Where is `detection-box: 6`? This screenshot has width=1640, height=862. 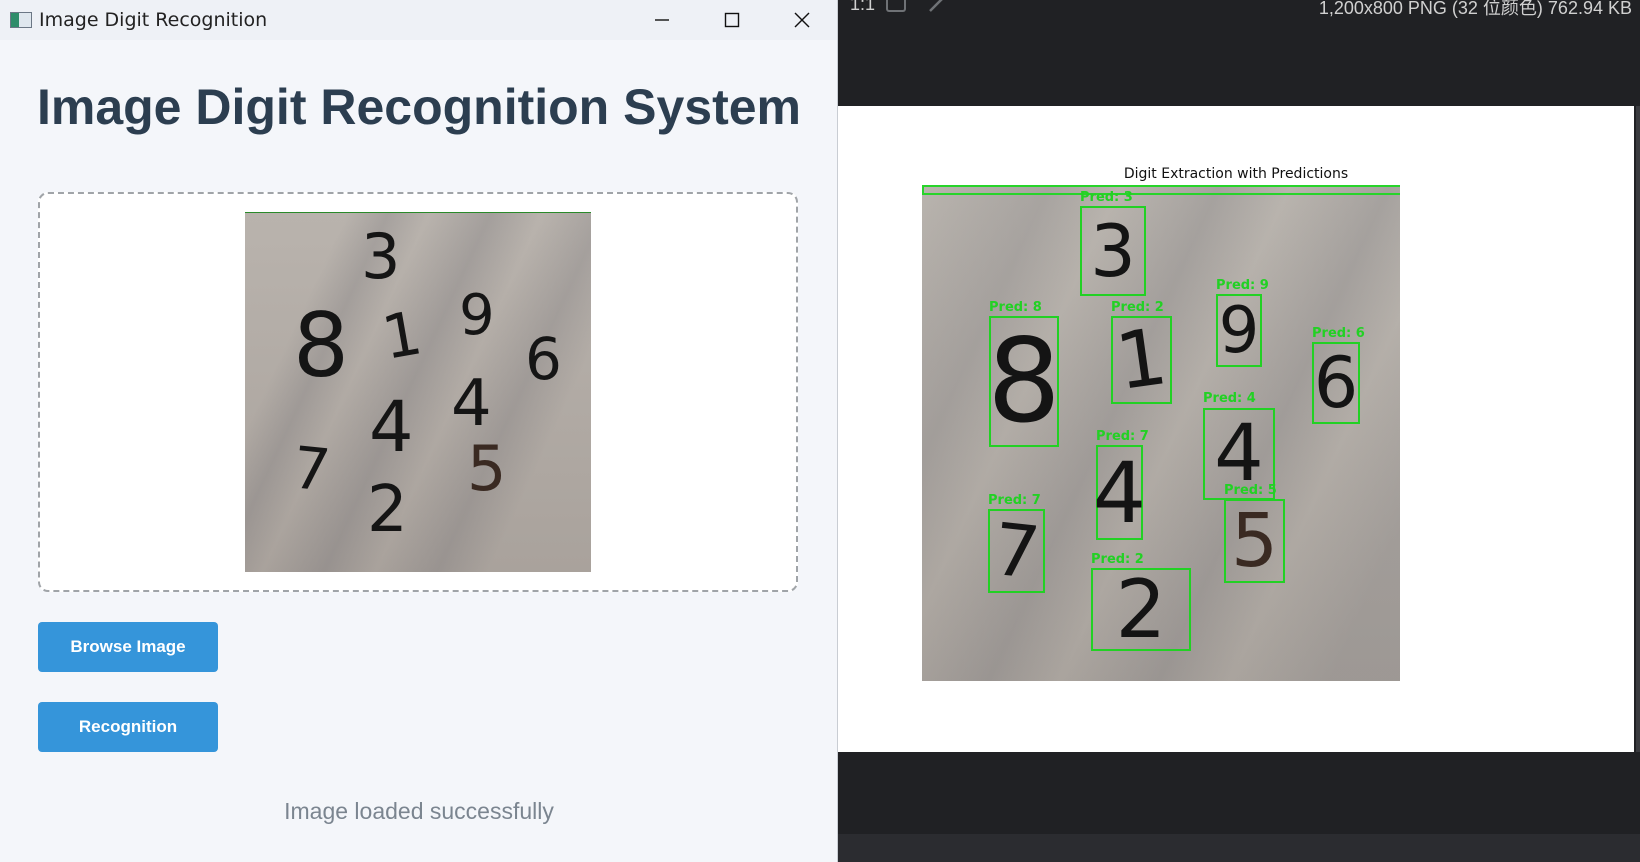
detection-box: 6 is located at coordinates (1336, 383).